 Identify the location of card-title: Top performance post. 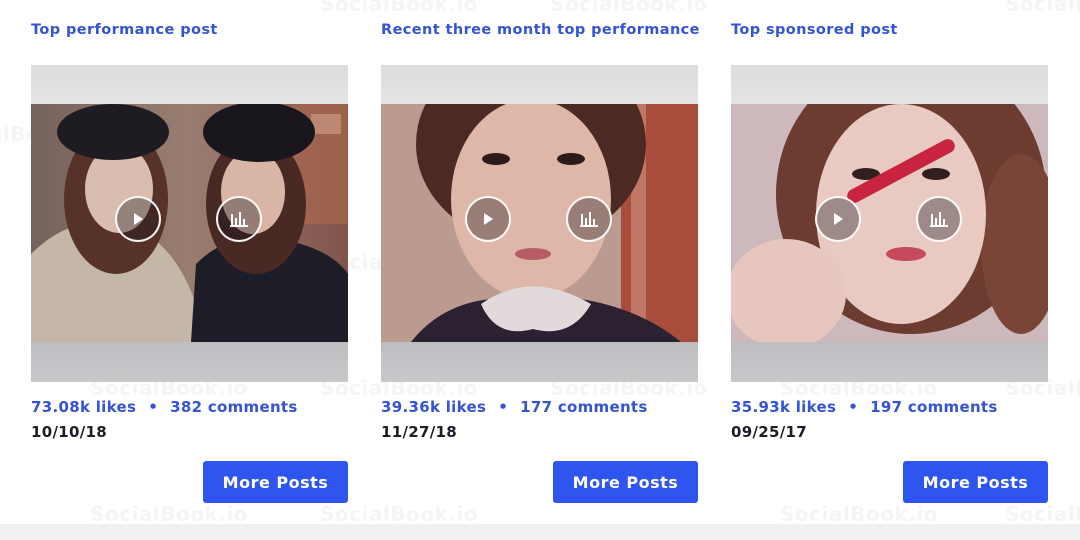
(124, 30).